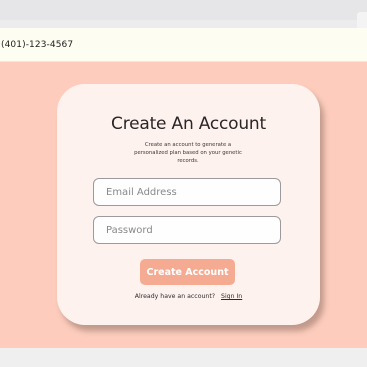 This screenshot has width=367, height=367. I want to click on browser-tab, so click(362, 20).